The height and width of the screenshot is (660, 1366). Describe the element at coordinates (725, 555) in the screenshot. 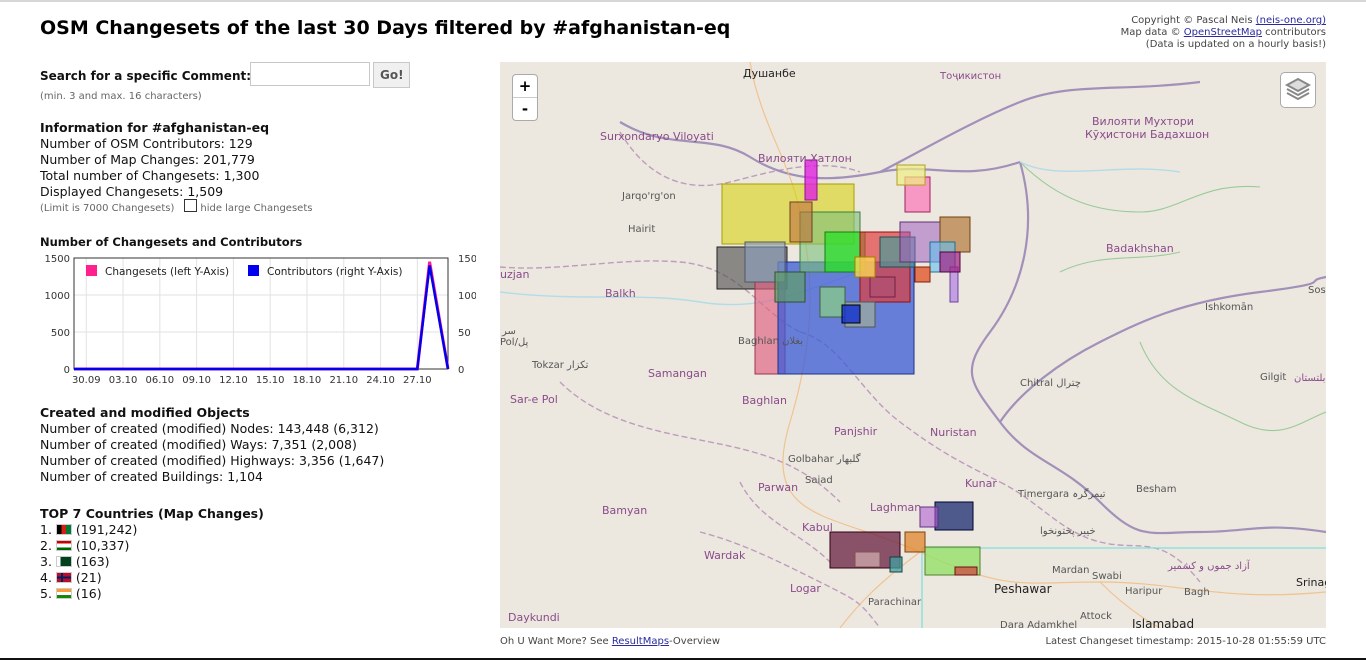

I see `svg-text: Wardak` at that location.